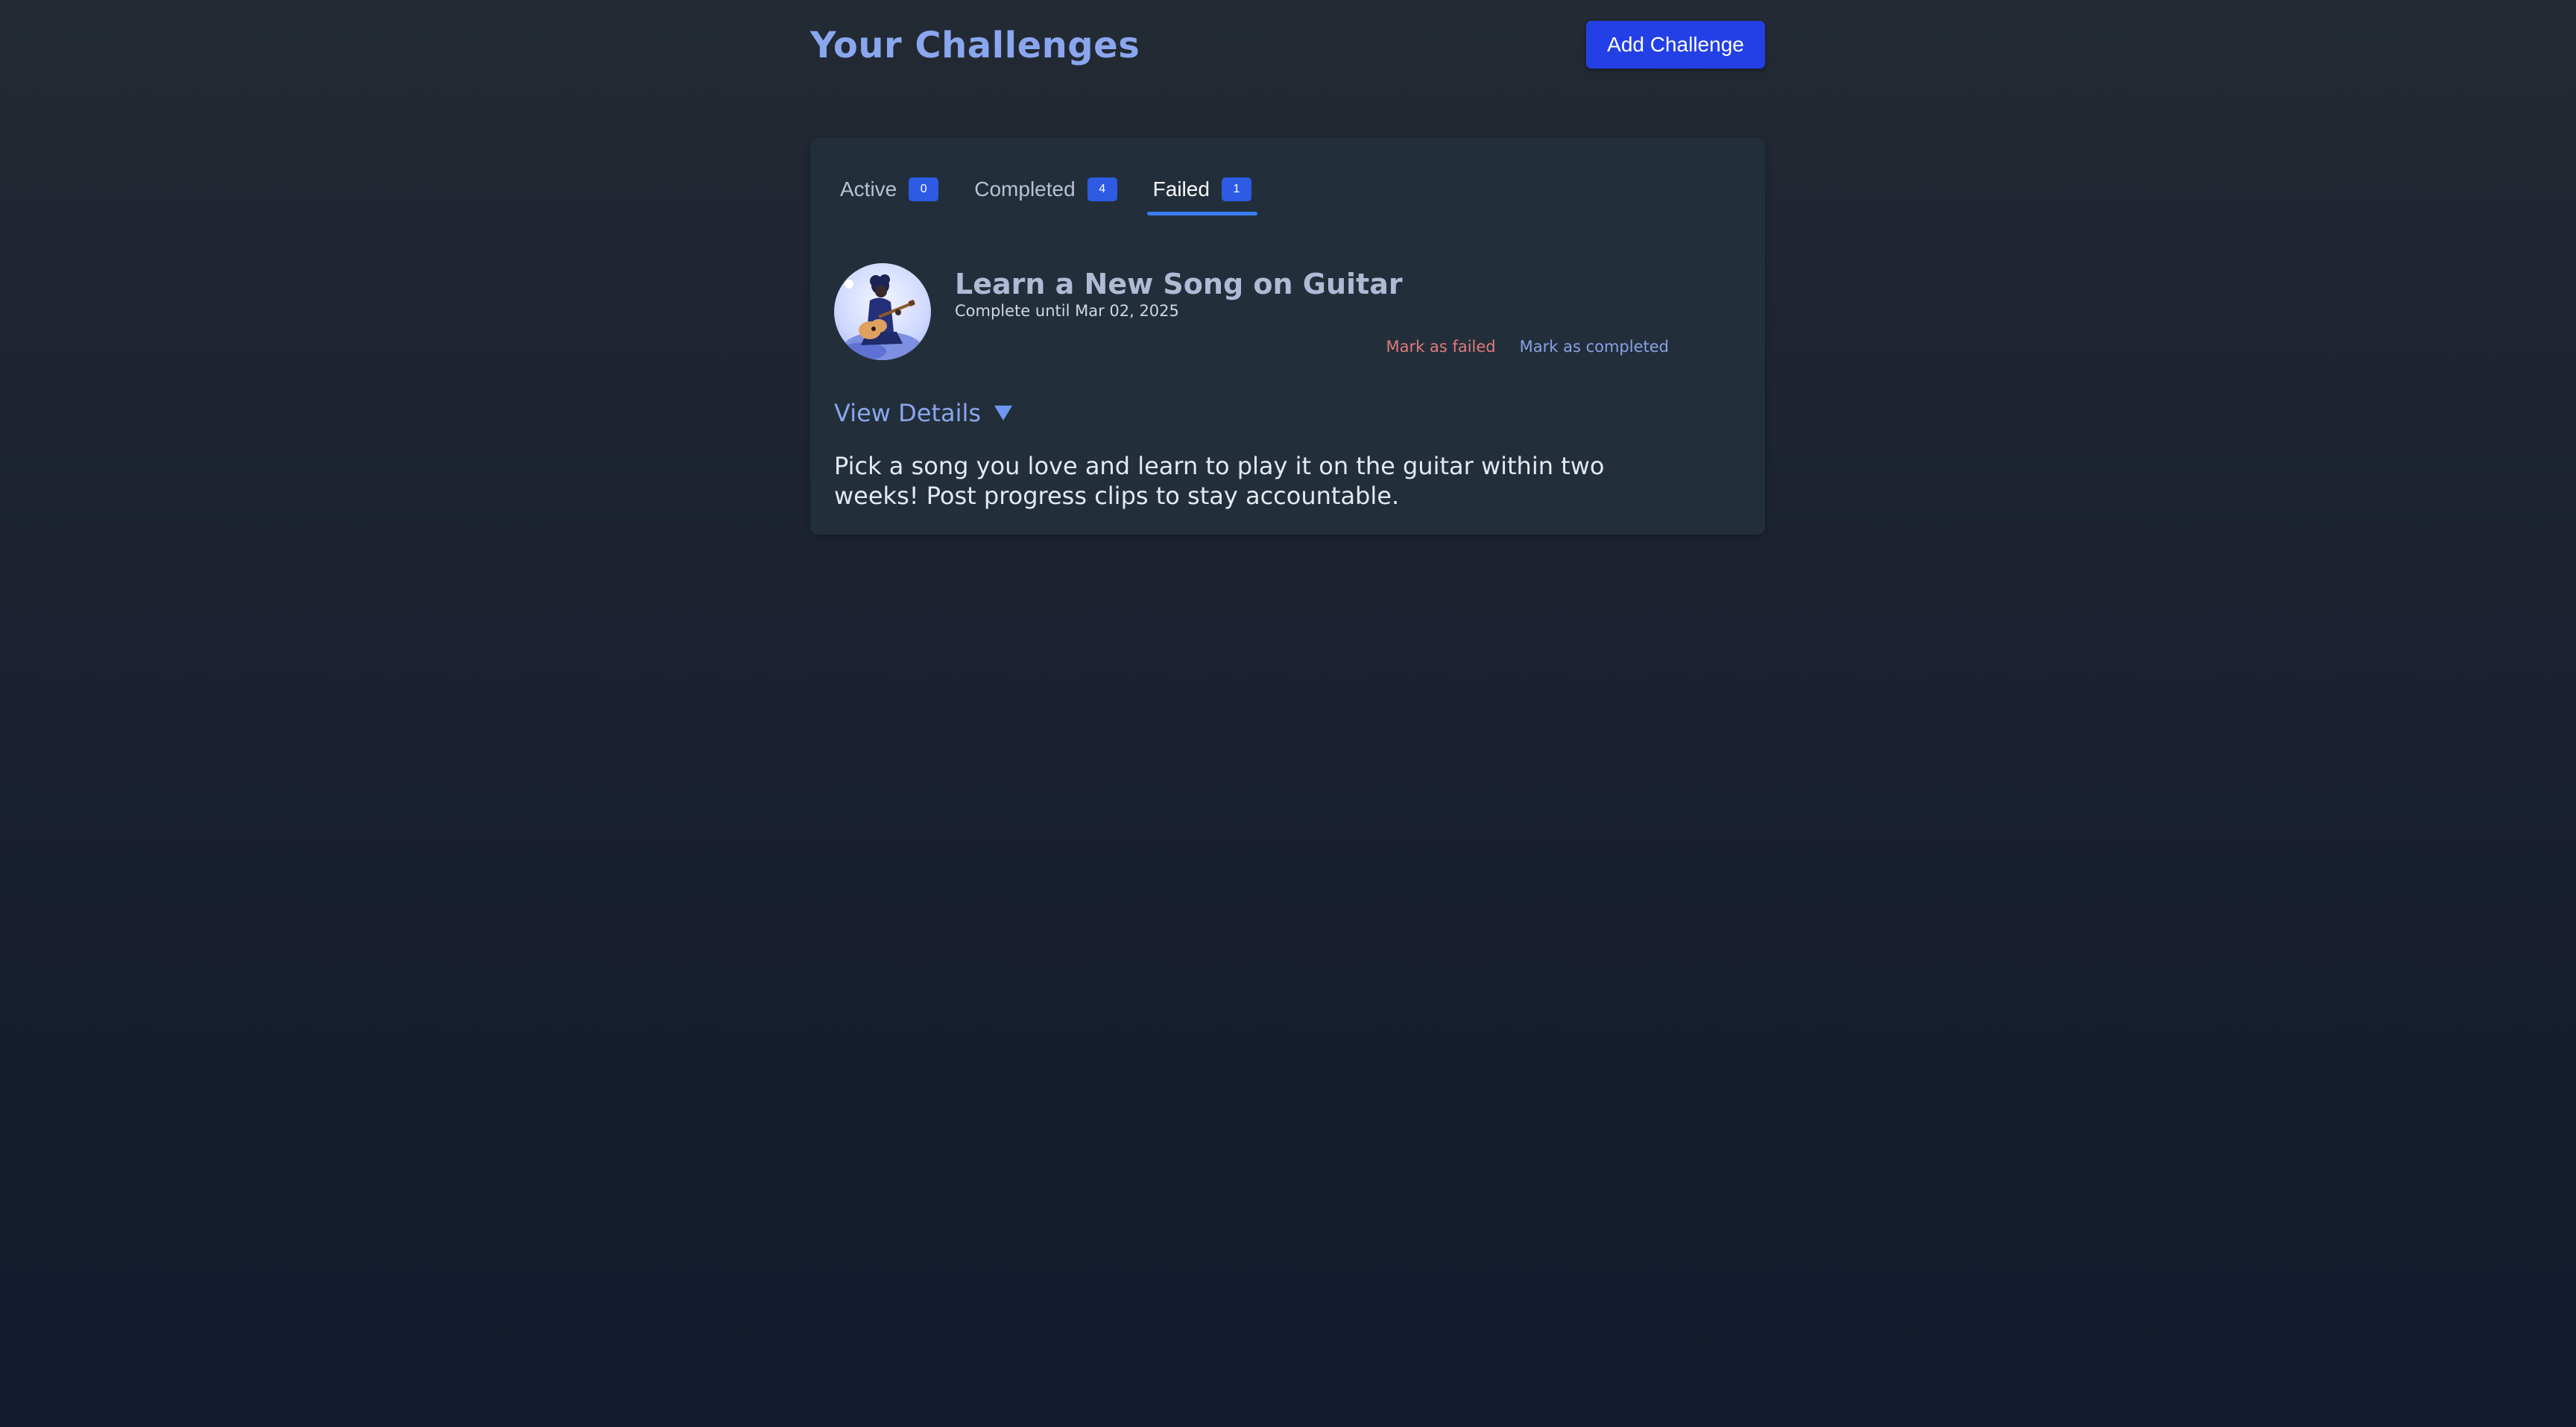 This screenshot has width=2576, height=1427. I want to click on tab-active-count-badge: 0, so click(924, 189).